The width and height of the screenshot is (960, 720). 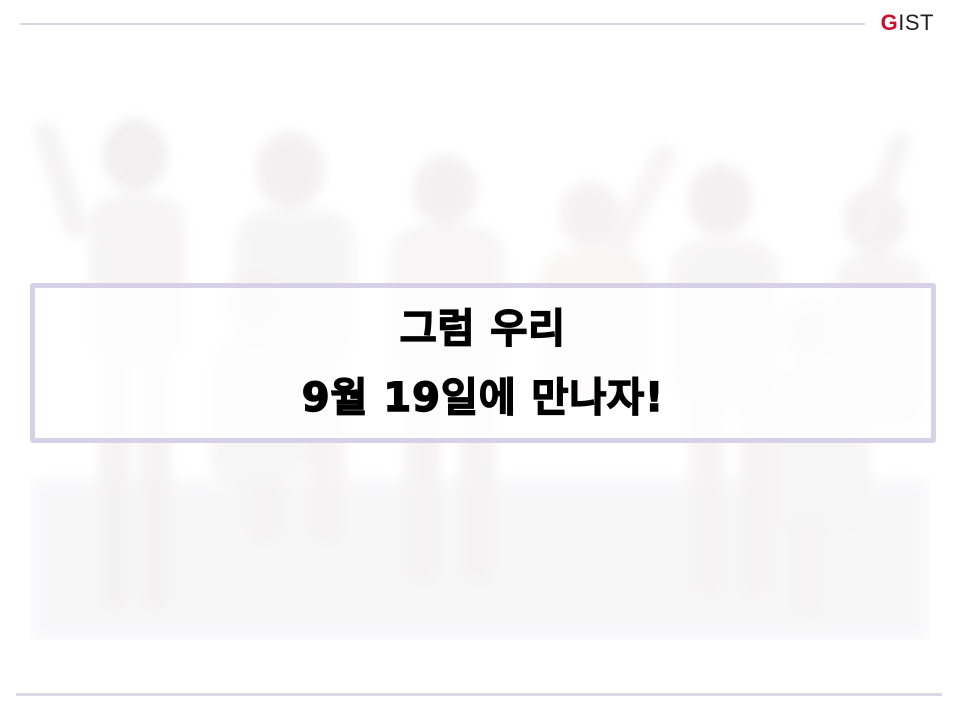 I want to click on message-line-1: 그럼 우리, so click(x=483, y=329).